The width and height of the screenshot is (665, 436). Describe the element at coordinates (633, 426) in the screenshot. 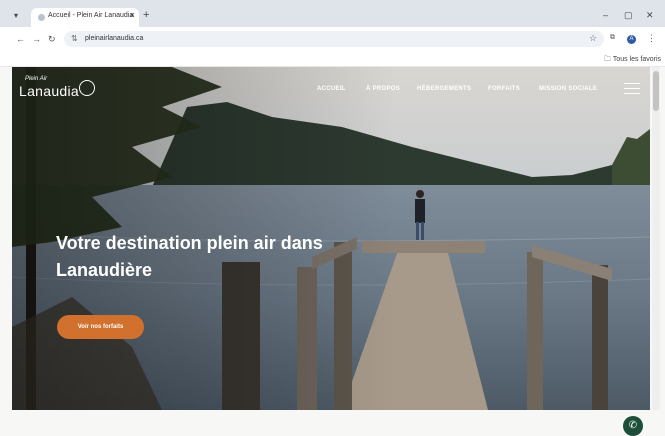

I see `chat-icon: ✆` at that location.